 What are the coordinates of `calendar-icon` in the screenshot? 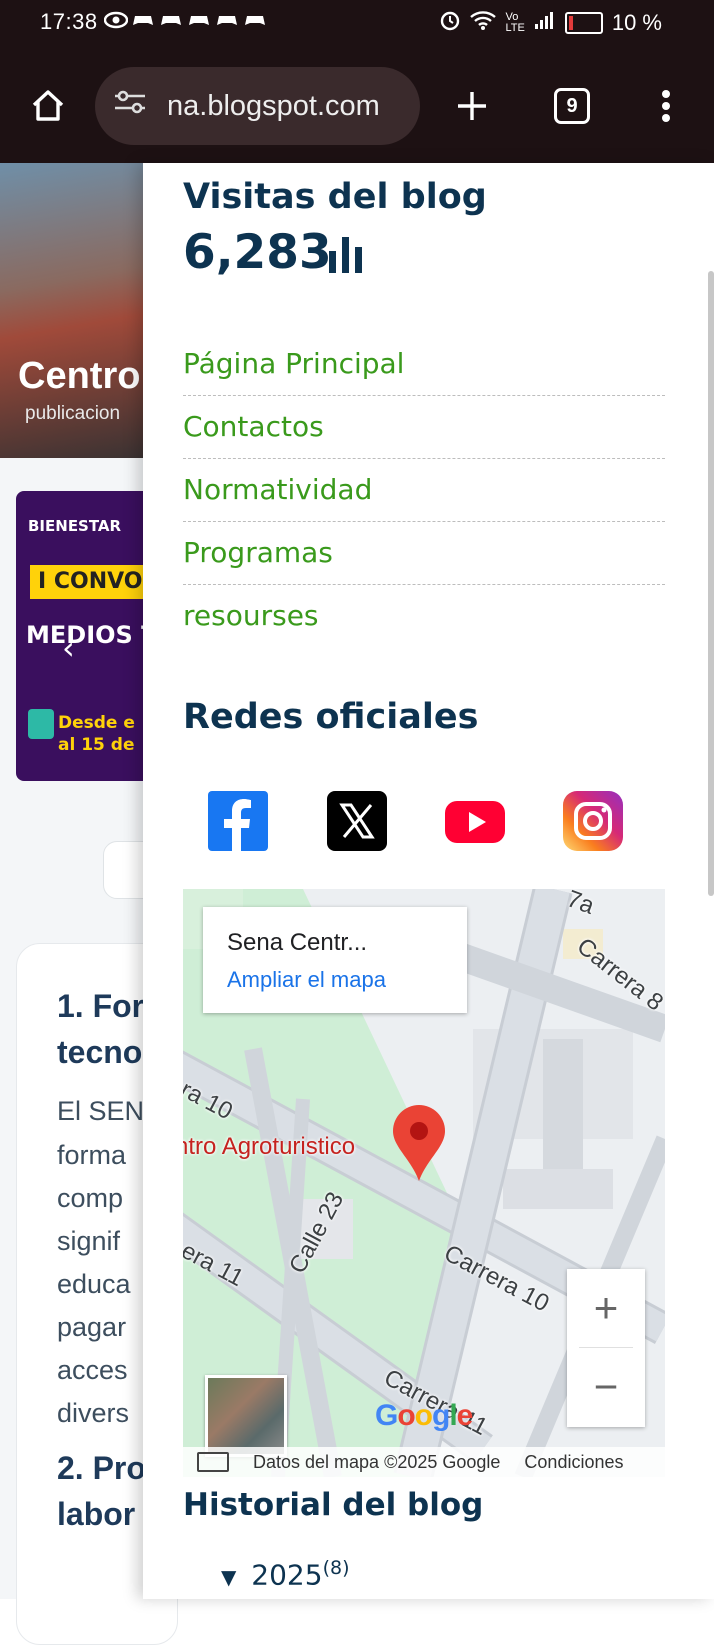 It's located at (41, 724).